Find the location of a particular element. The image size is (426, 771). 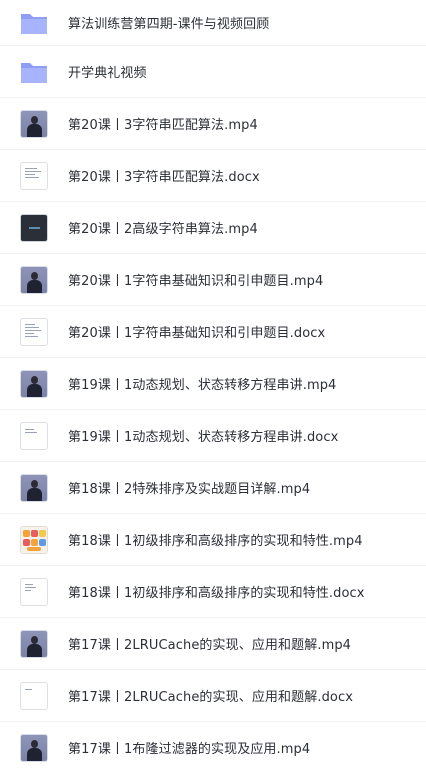

folder-row: 开学典礼视频 is located at coordinates (213, 72).